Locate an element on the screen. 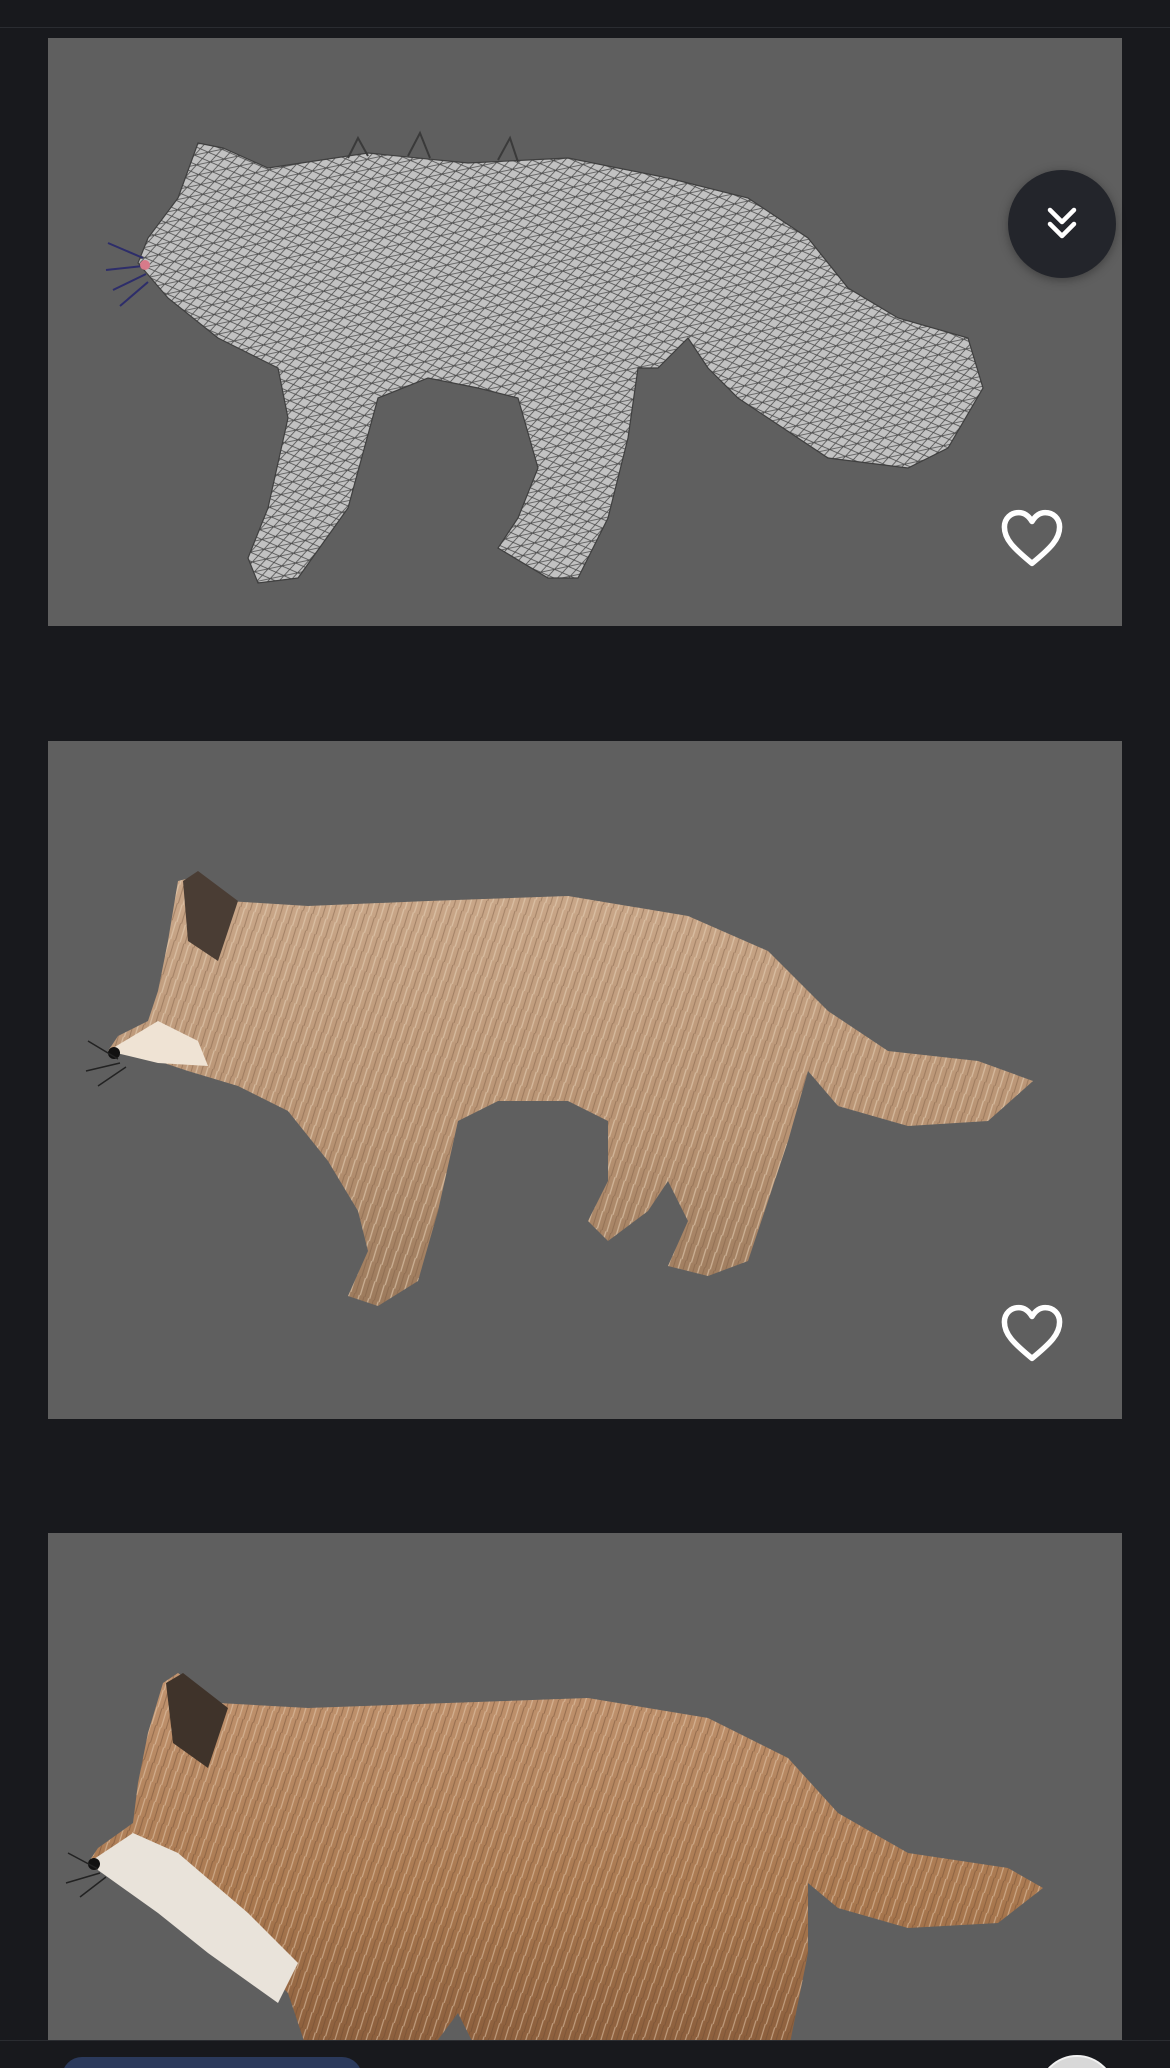 This screenshot has width=1170, height=2068. scroll-down-button is located at coordinates (1062, 224).